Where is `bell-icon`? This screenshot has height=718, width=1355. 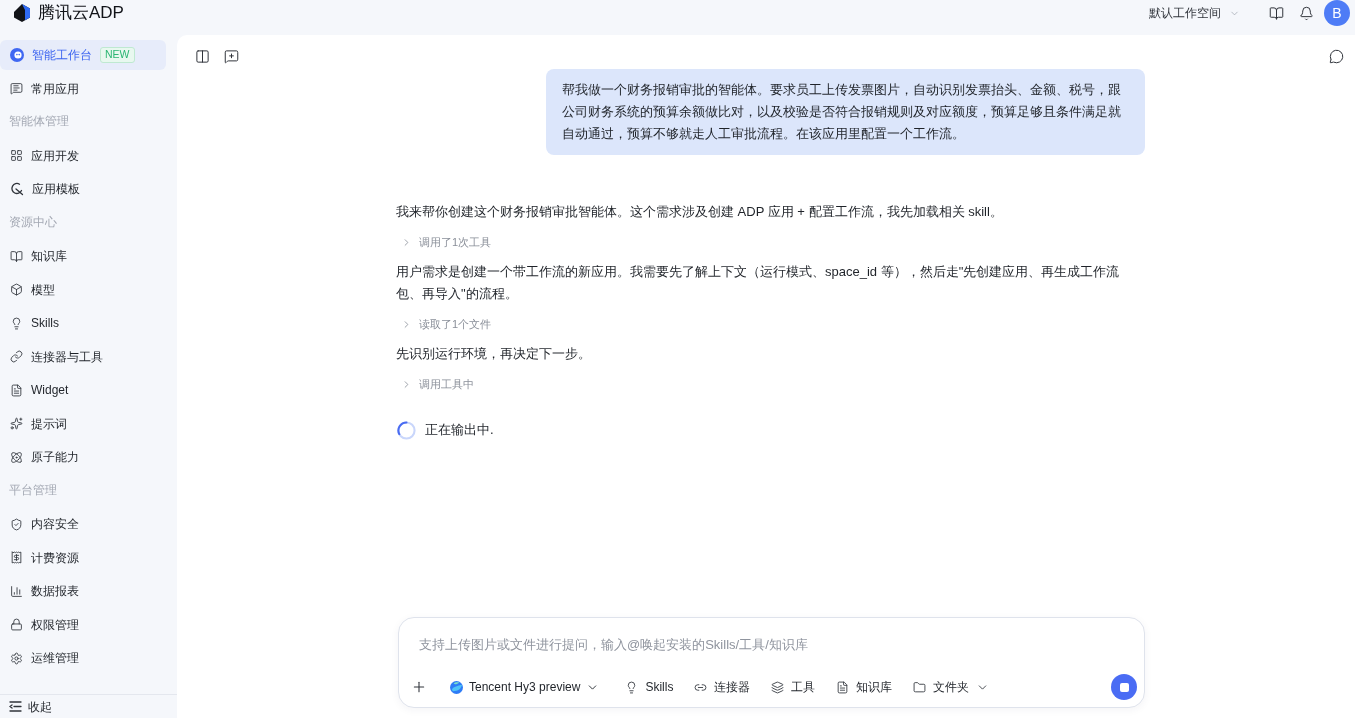
bell-icon is located at coordinates (1306, 13).